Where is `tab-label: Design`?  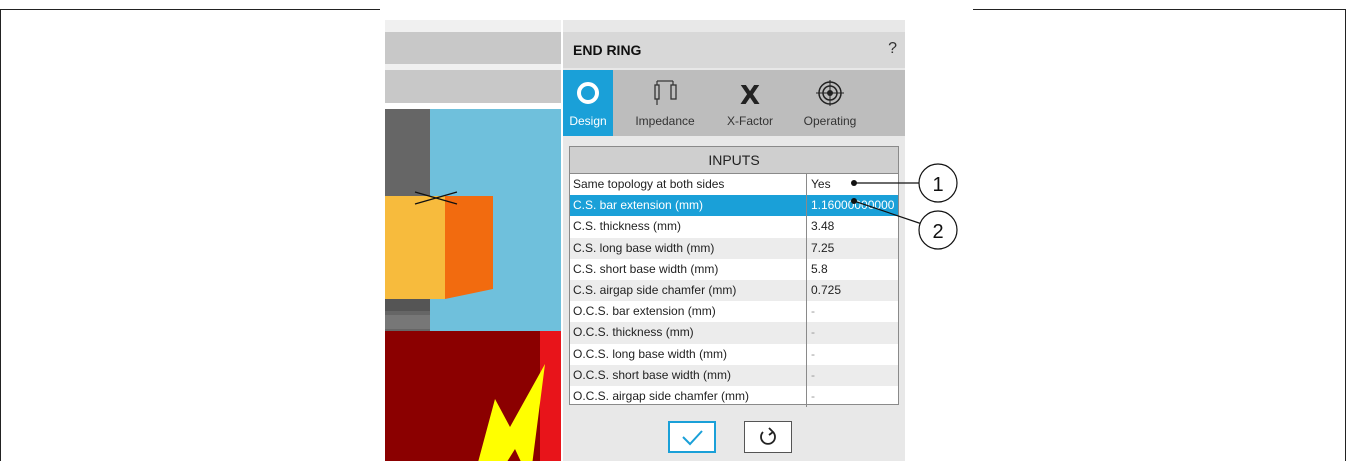
tab-label: Design is located at coordinates (588, 121).